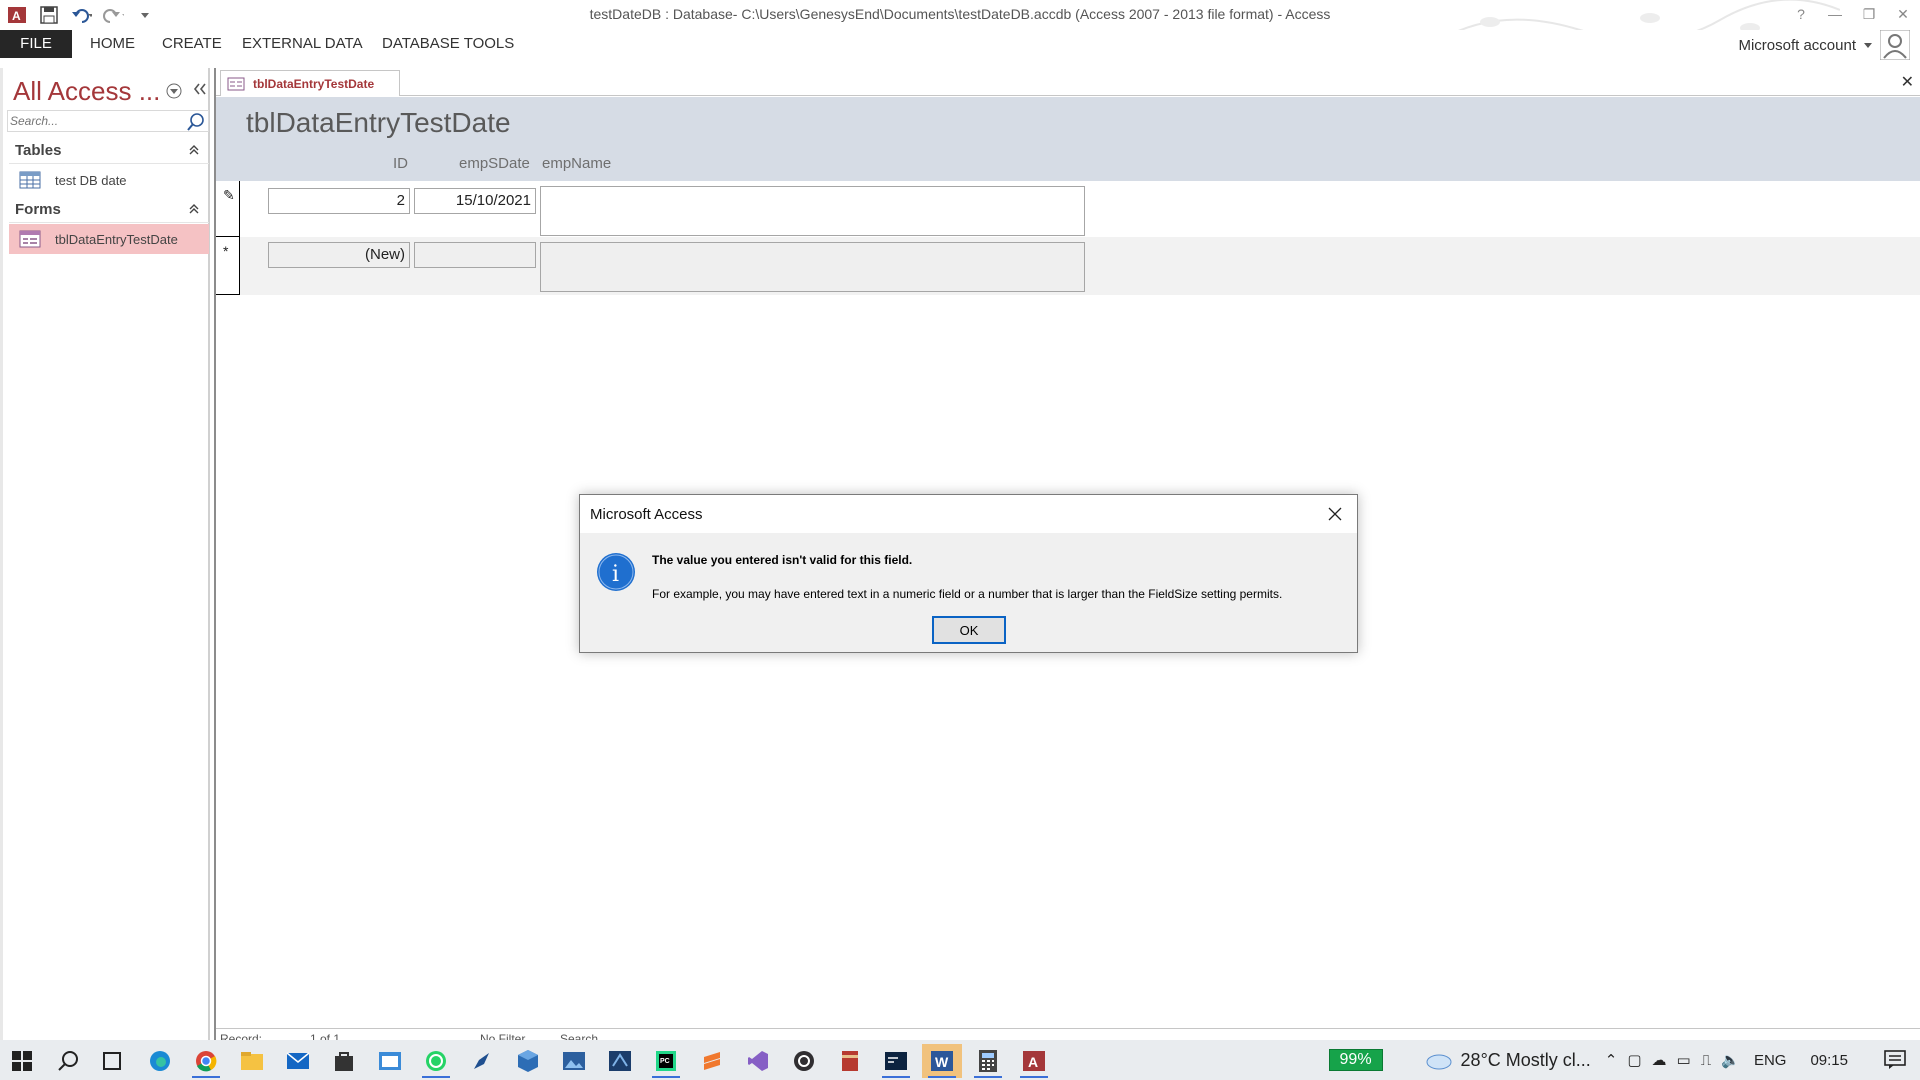 The width and height of the screenshot is (1920, 1080). I want to click on task-view-icon, so click(112, 1061).